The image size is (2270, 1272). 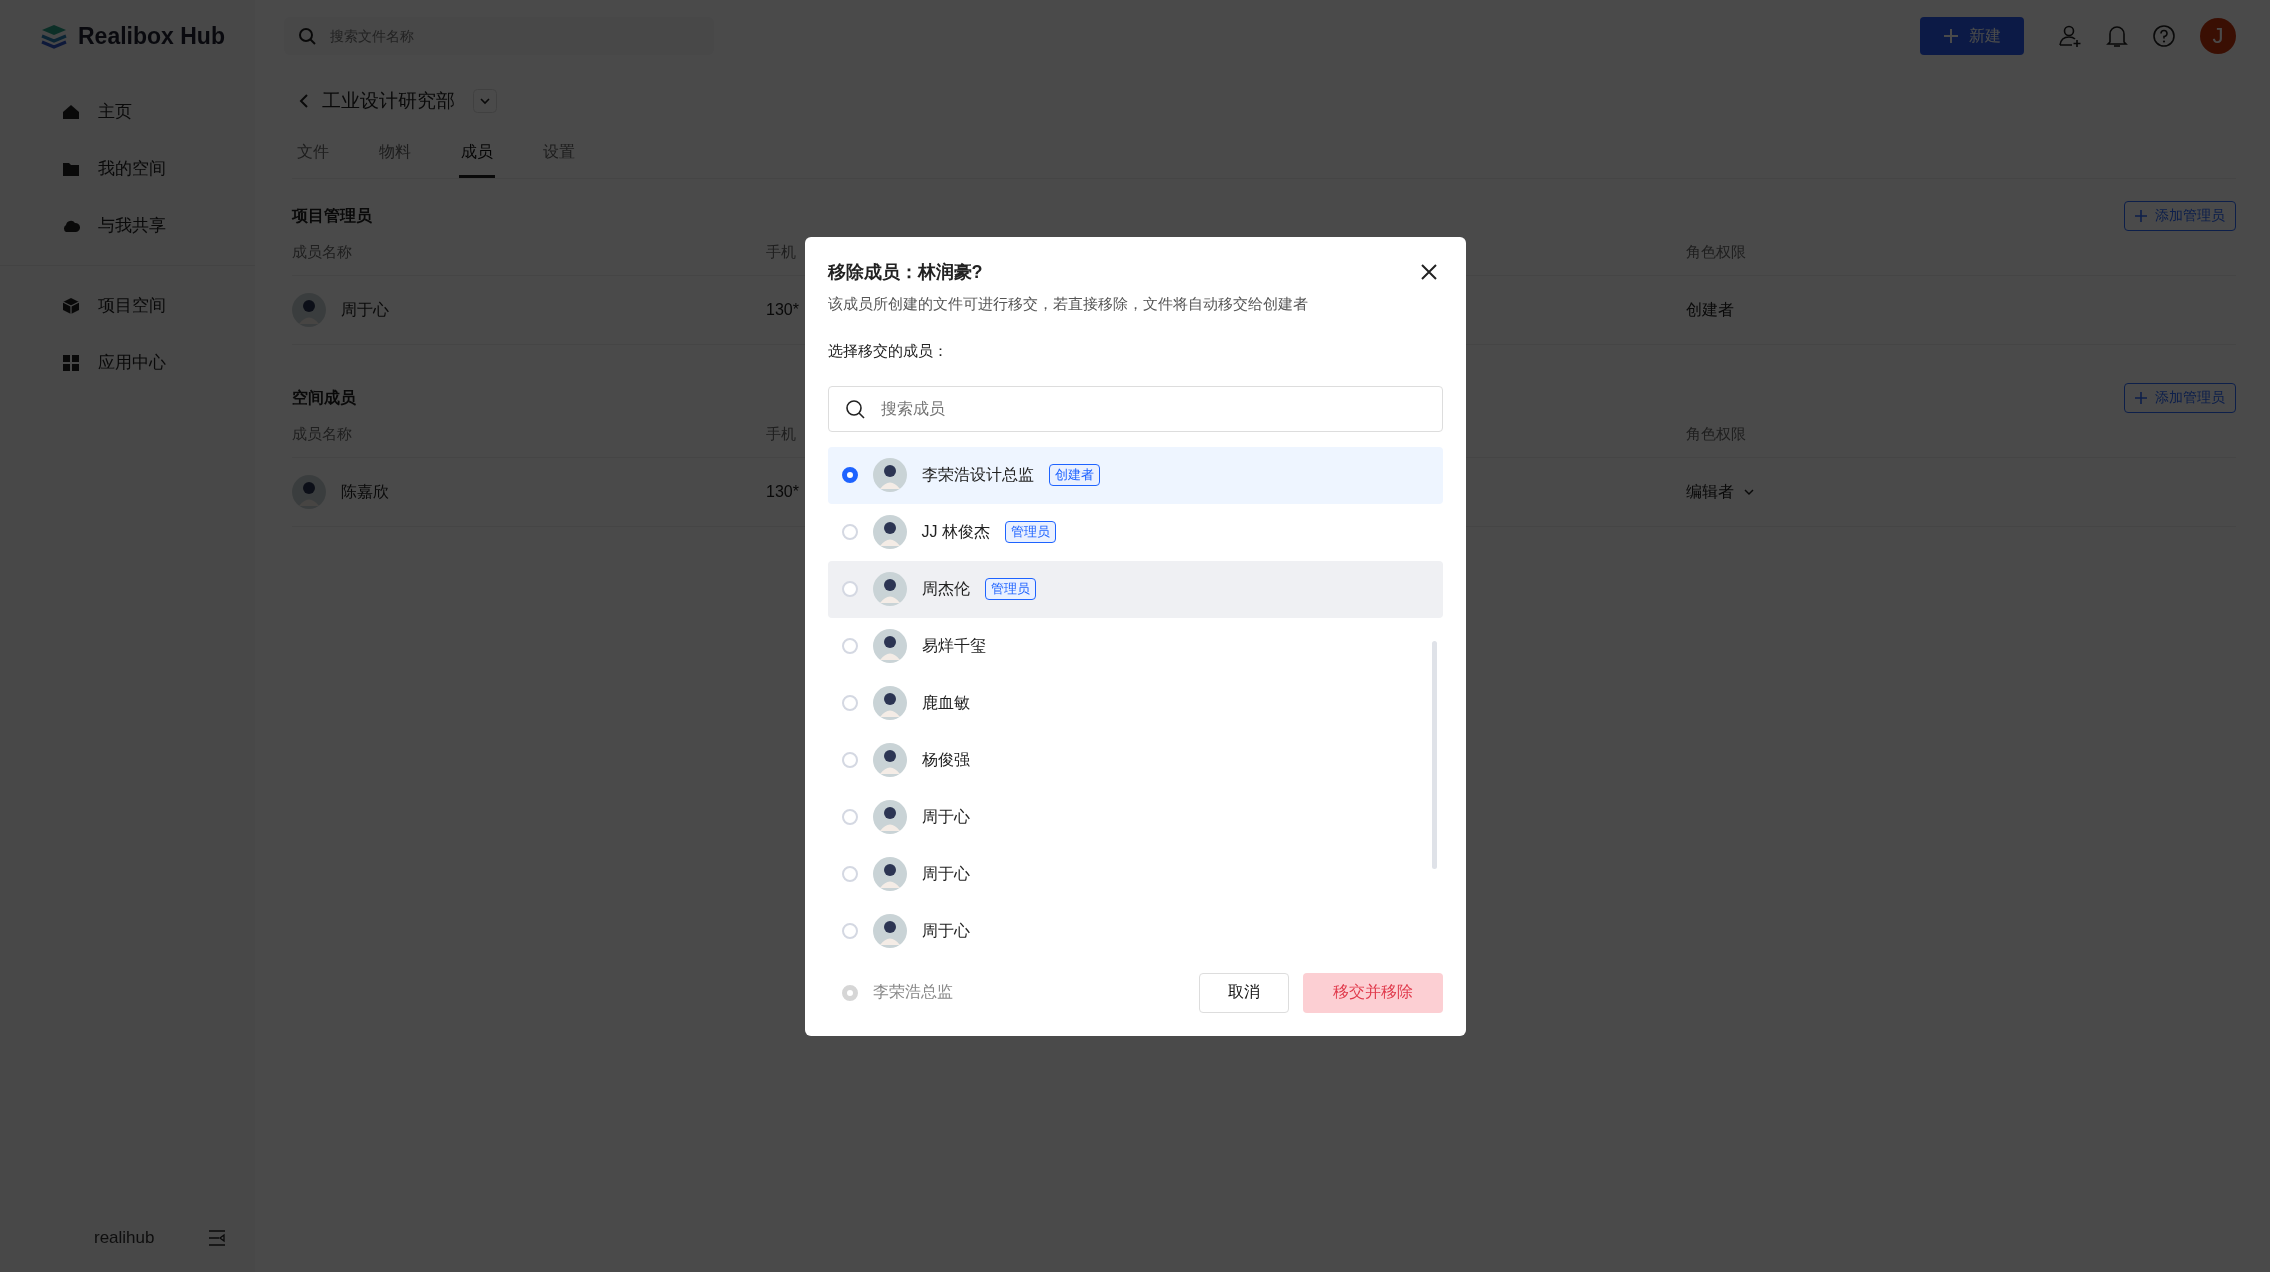 I want to click on member-name: 杨俊强, so click(x=945, y=759).